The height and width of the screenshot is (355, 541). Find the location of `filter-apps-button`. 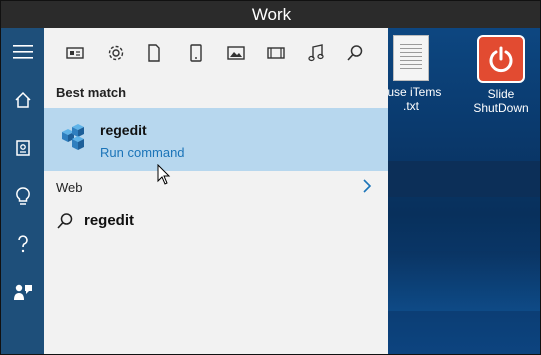

filter-apps-button is located at coordinates (75, 53).